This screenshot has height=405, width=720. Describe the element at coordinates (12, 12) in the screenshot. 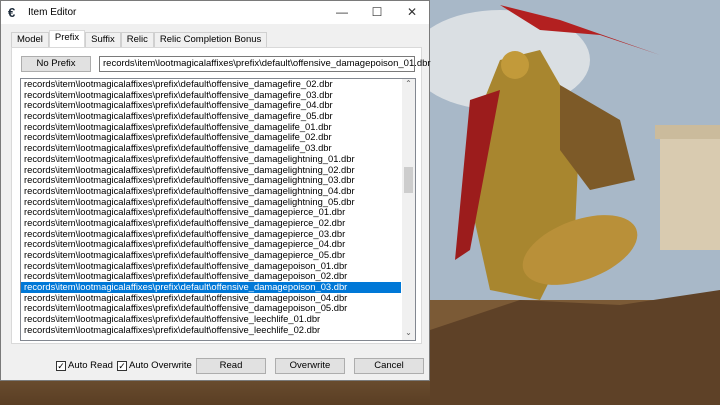

I see `app-icon: €` at that location.